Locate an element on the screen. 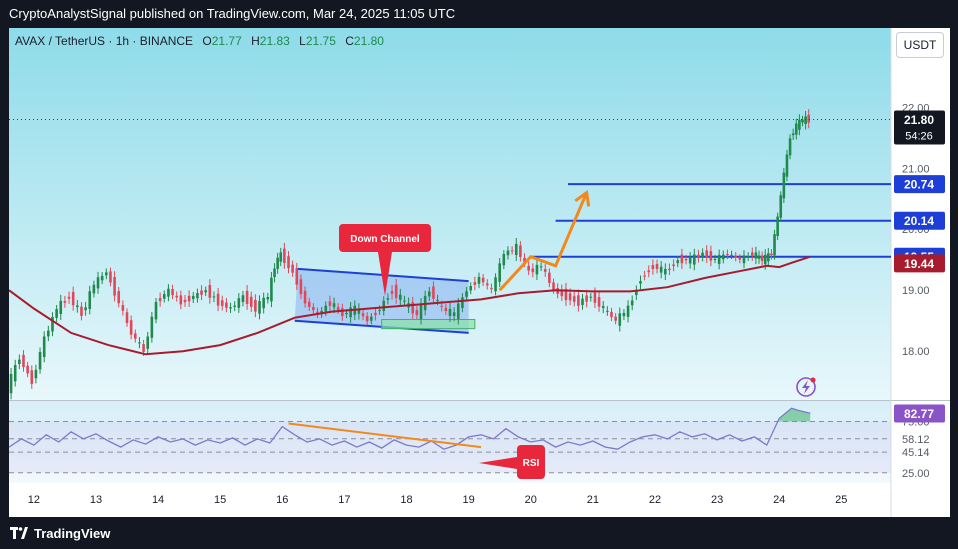 This screenshot has width=958, height=549. x-tick-label: 14 is located at coordinates (158, 500).